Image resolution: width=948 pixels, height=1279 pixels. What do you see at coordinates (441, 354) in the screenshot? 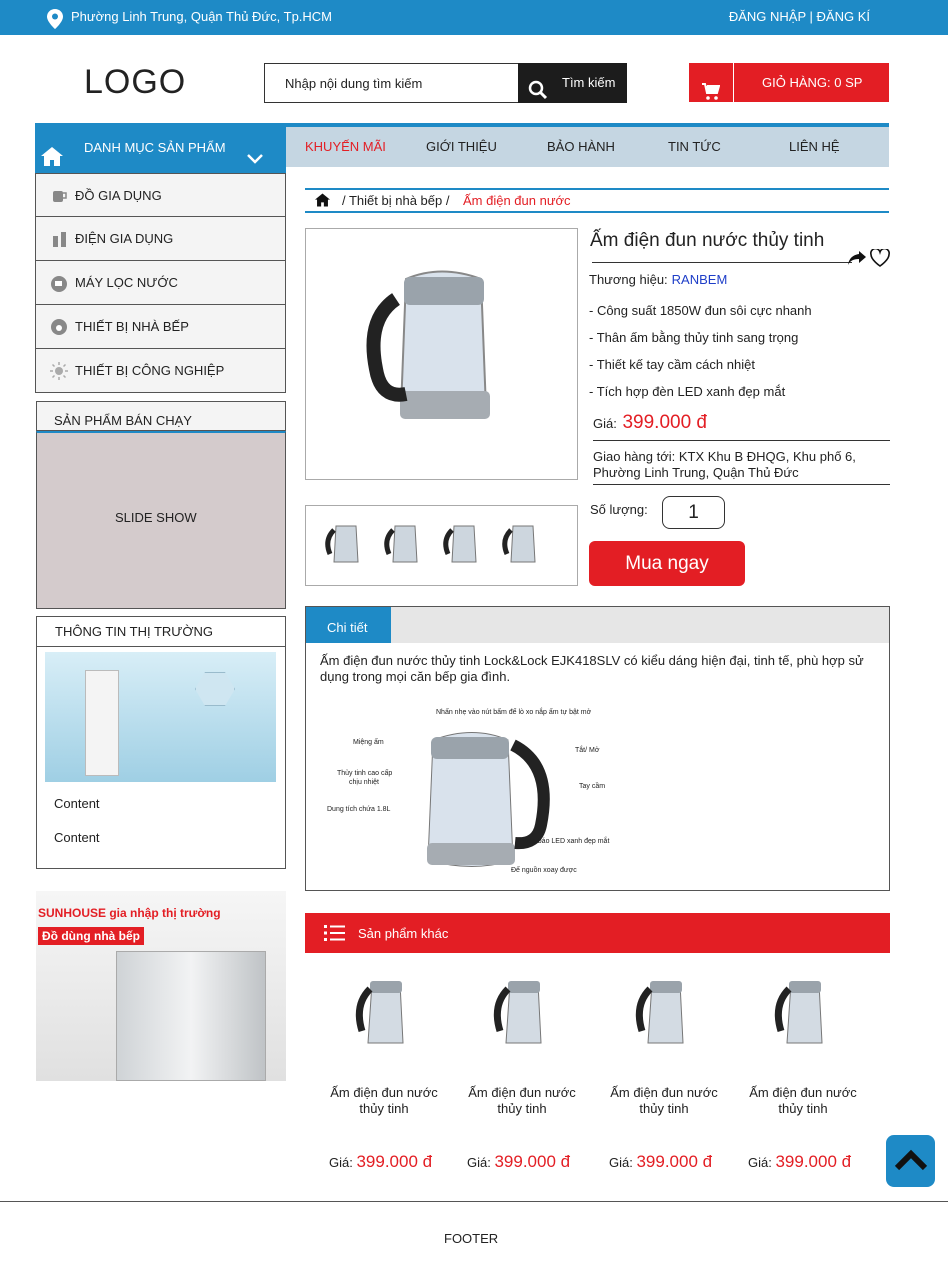
I see `product-main-image` at bounding box center [441, 354].